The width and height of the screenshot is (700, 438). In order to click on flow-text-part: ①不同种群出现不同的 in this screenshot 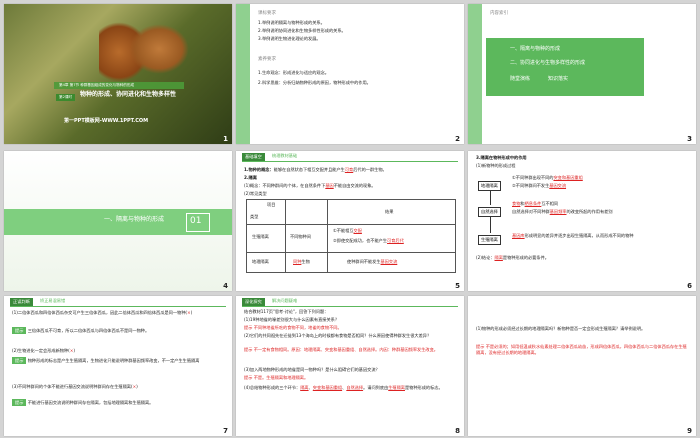, I will do `click(533, 177)`.